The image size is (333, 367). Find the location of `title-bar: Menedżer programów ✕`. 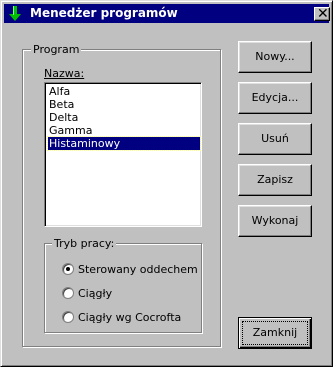

title-bar: Menedżer programów ✕ is located at coordinates (167, 13).